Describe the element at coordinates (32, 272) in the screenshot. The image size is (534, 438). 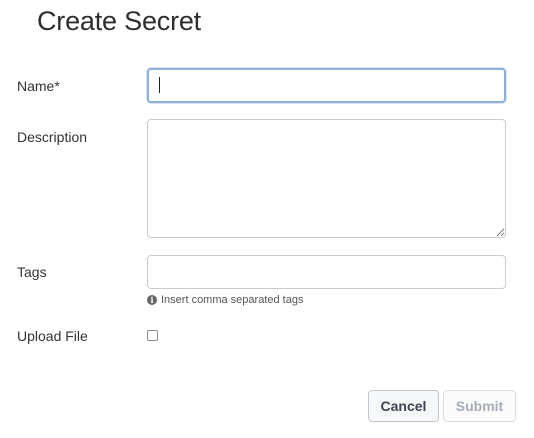
I see `tags-label: Tags` at that location.